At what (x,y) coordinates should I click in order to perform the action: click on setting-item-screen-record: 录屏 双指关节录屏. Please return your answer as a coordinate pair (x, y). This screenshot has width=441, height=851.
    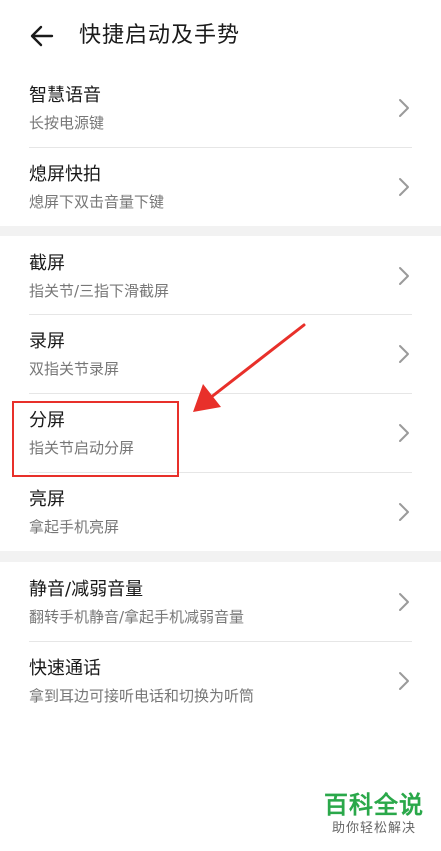
    Looking at the image, I should click on (220, 354).